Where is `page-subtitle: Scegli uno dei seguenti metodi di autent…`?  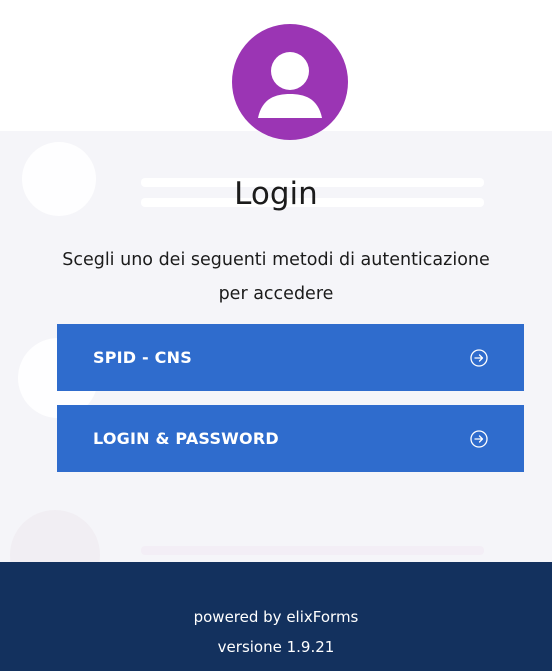 page-subtitle: Scegli uno dei seguenti metodi di autent… is located at coordinates (276, 277).